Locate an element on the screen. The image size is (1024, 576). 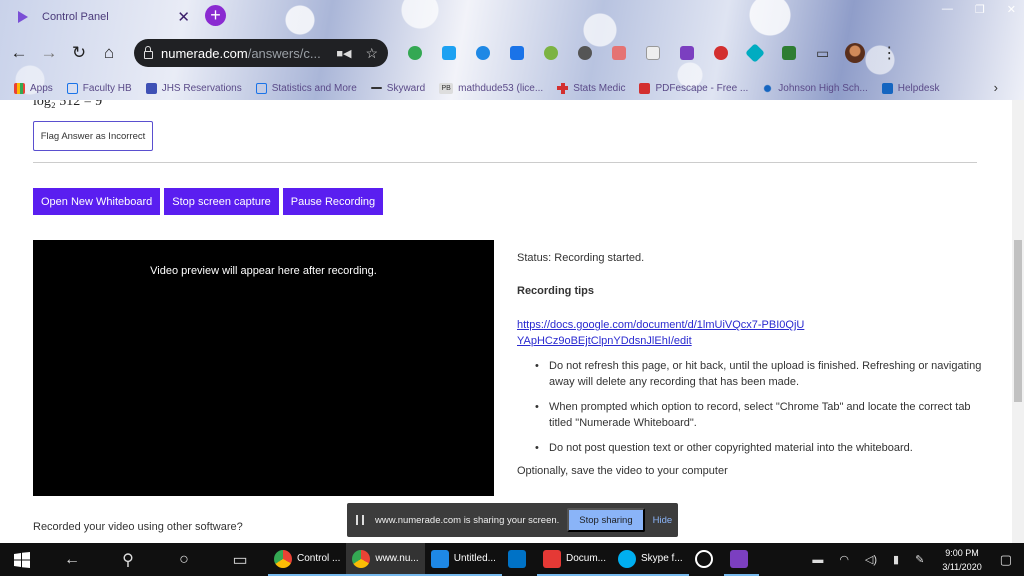
bookmark-item: Statistics and More is located at coordinates (306, 88).